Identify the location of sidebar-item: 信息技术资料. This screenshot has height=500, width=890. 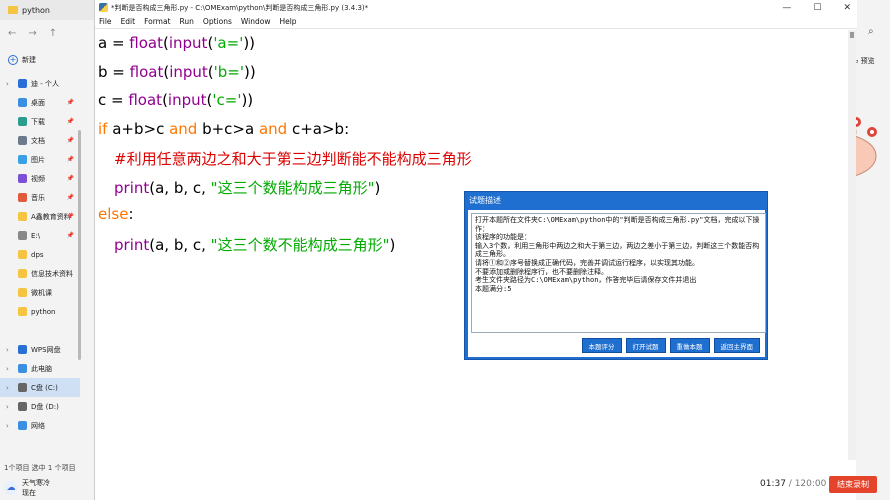
(40, 273).